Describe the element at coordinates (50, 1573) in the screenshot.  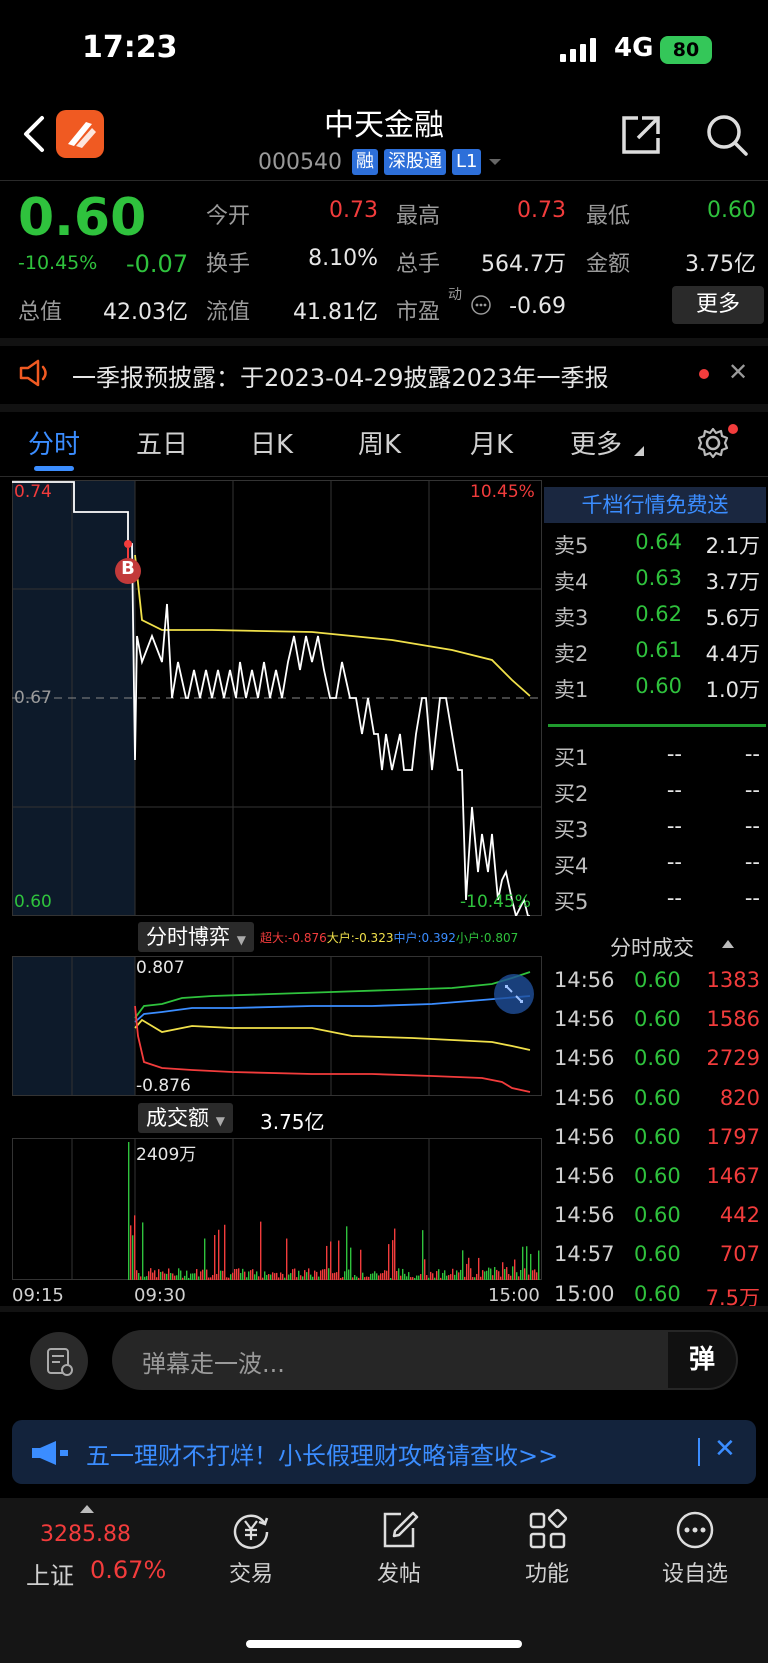
I see `index-name: 上证` at that location.